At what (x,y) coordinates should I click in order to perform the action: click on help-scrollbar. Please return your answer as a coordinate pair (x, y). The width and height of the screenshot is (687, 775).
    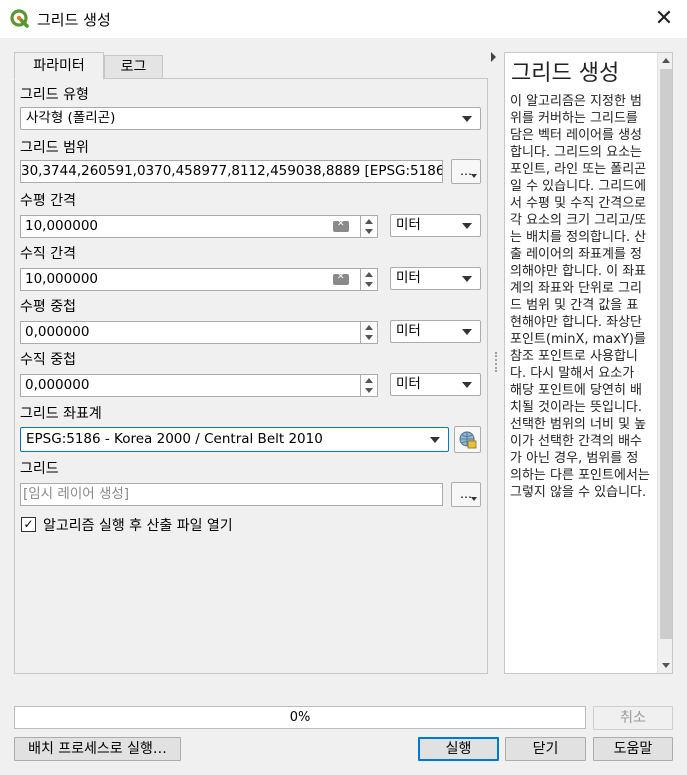
    Looking at the image, I should click on (664, 363).